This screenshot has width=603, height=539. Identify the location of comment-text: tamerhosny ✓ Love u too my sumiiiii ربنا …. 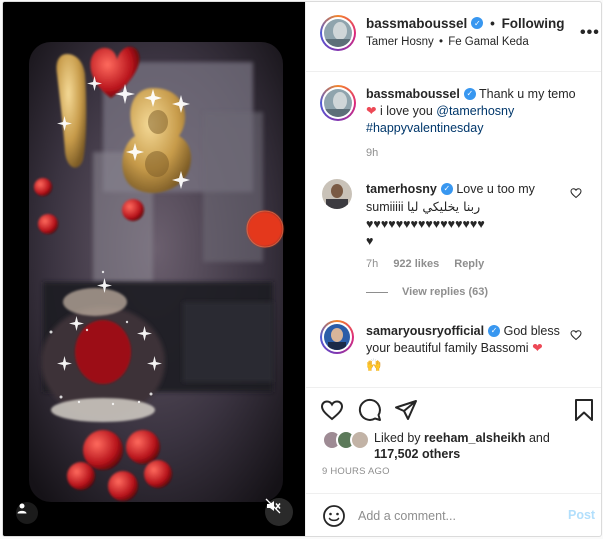
(466, 215).